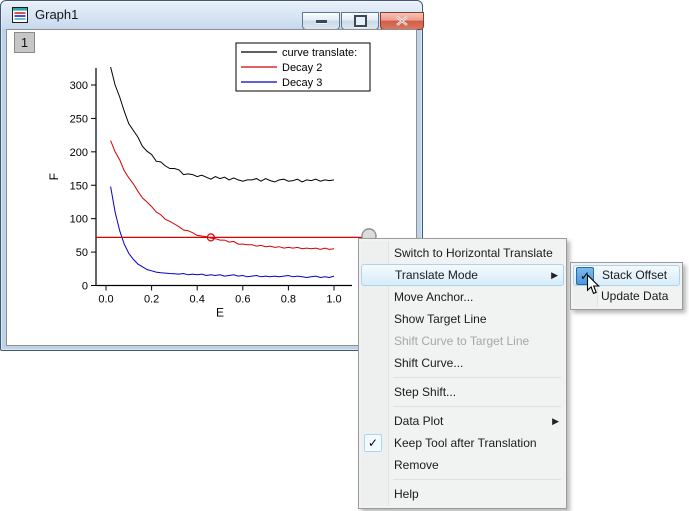  What do you see at coordinates (79, 86) in the screenshot?
I see `y-tick-label: 300` at bounding box center [79, 86].